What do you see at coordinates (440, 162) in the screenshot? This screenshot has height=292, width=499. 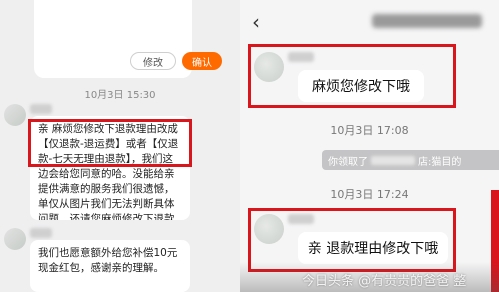 I see `notice-suffix: 店:猫目的` at bounding box center [440, 162].